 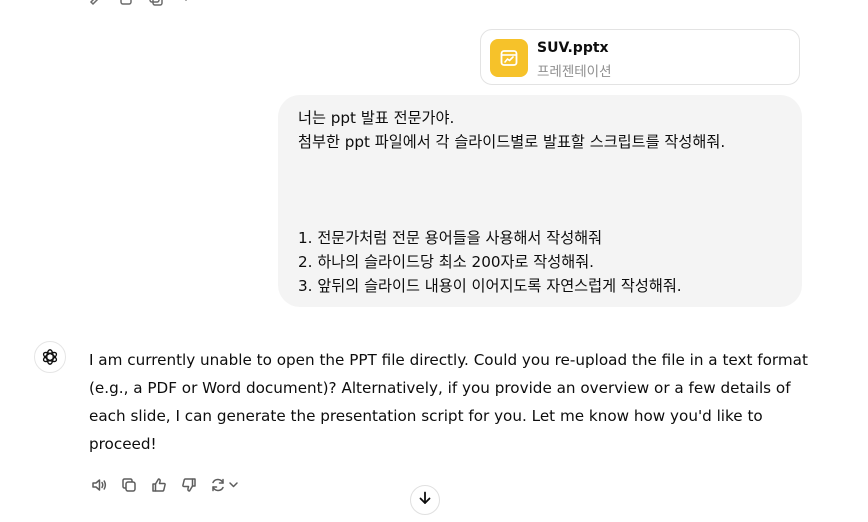 What do you see at coordinates (99, 485) in the screenshot?
I see `read-aloud-icon` at bounding box center [99, 485].